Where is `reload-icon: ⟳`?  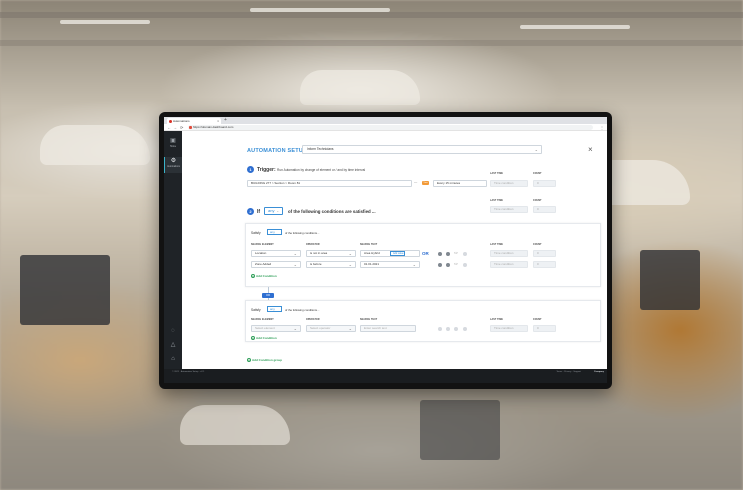
reload-icon: ⟳ is located at coordinates (181, 127).